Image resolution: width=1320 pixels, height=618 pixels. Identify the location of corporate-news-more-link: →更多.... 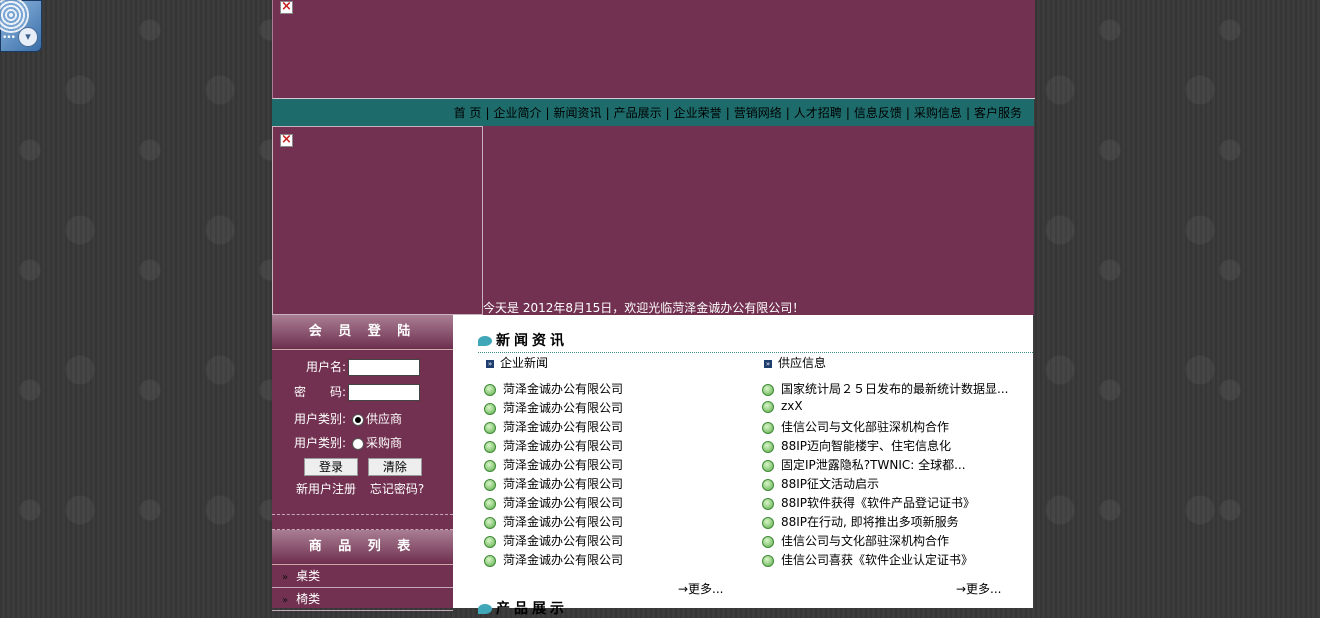
(701, 588).